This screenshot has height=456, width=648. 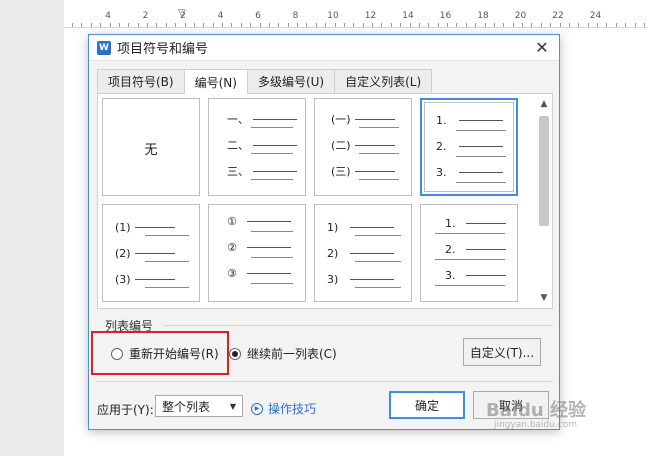 What do you see at coordinates (536, 425) in the screenshot?
I see `watermark-url: jingyan.baidu.com` at bounding box center [536, 425].